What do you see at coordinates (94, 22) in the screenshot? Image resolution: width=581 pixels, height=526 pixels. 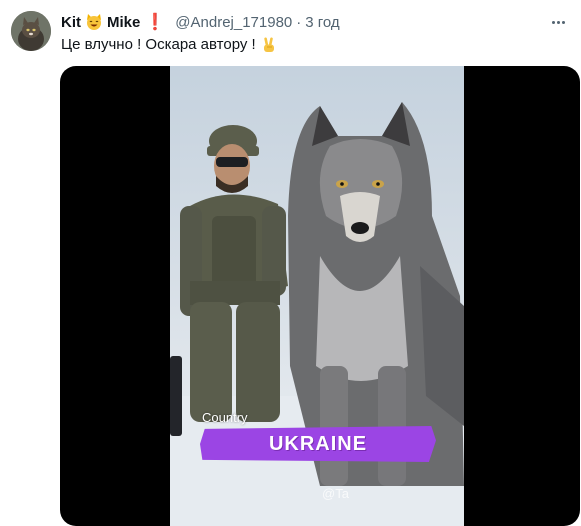 I see `smiling-cat-emoji-icon` at bounding box center [94, 22].